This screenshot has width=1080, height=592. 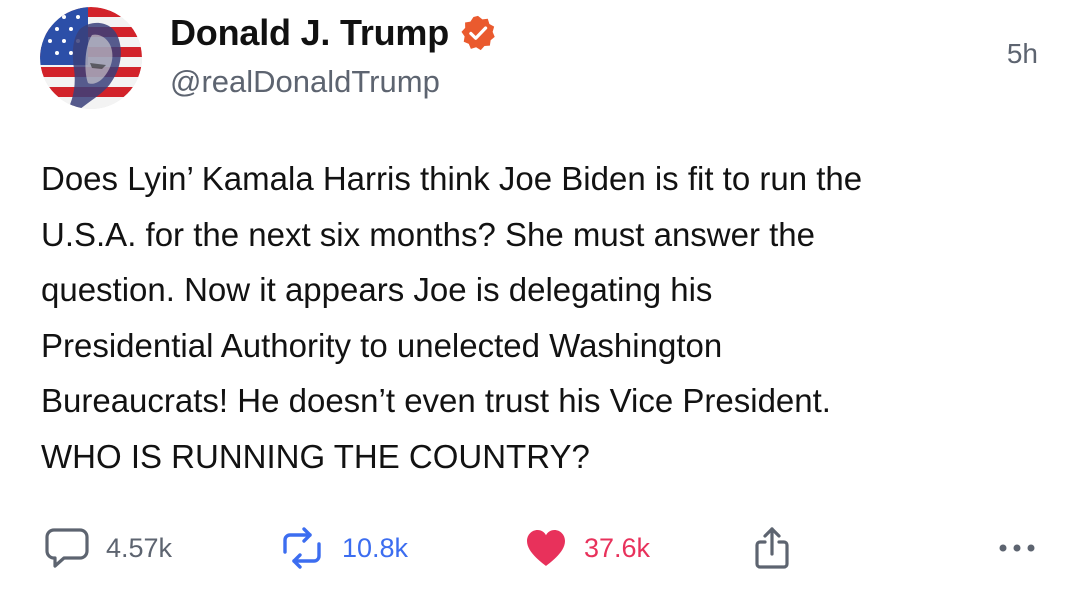 I want to click on post-timestamp: 5h, so click(x=1022, y=54).